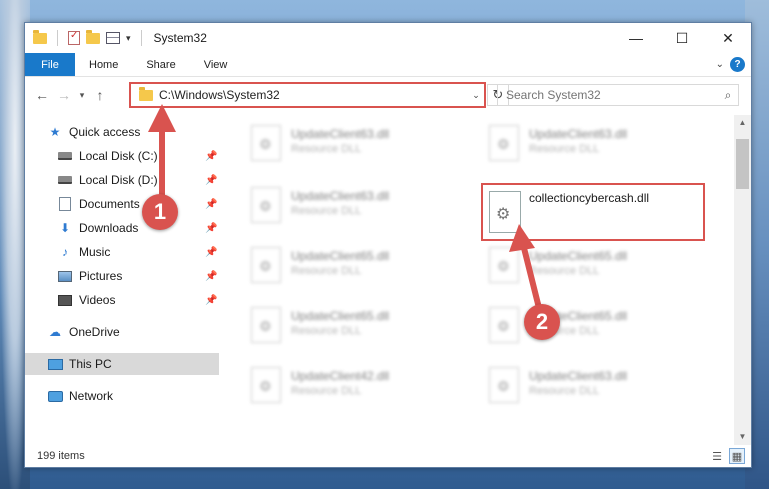 This screenshot has width=769, height=489. What do you see at coordinates (101, 276) in the screenshot?
I see `sidebar-item-label: Pictures` at bounding box center [101, 276].